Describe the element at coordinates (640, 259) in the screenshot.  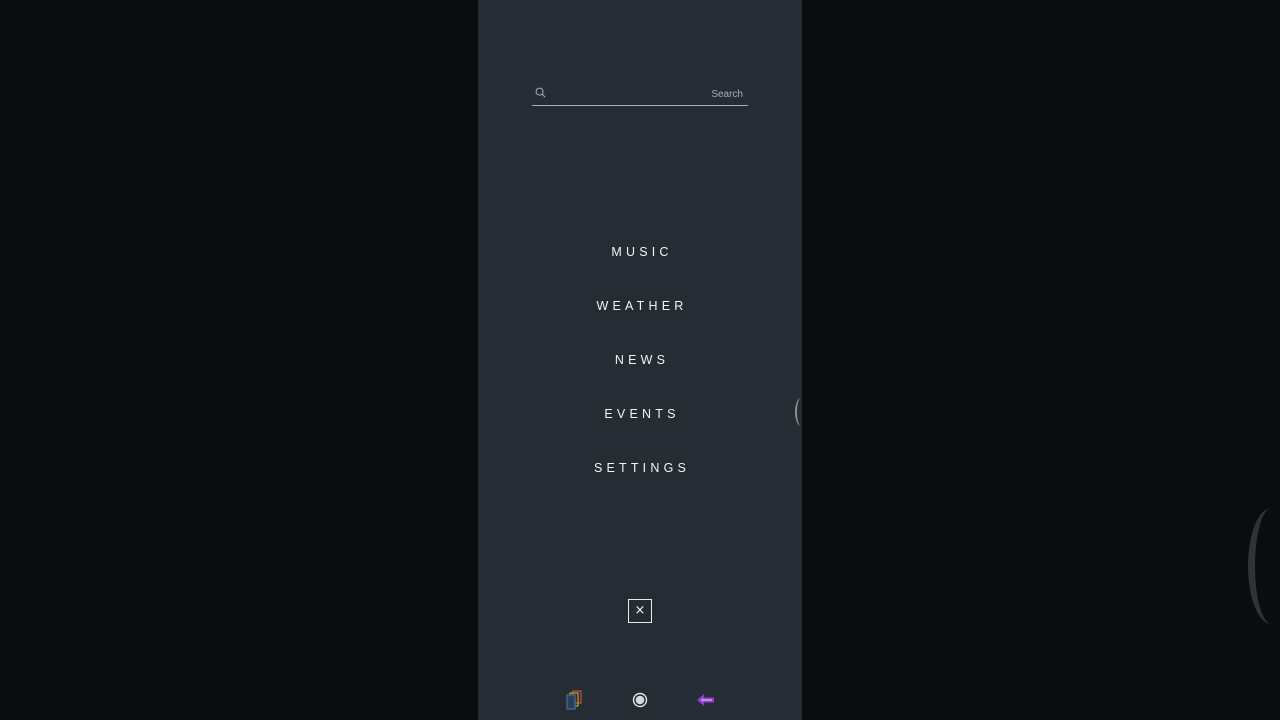
I see `menu-item-music: MUSIC` at that location.